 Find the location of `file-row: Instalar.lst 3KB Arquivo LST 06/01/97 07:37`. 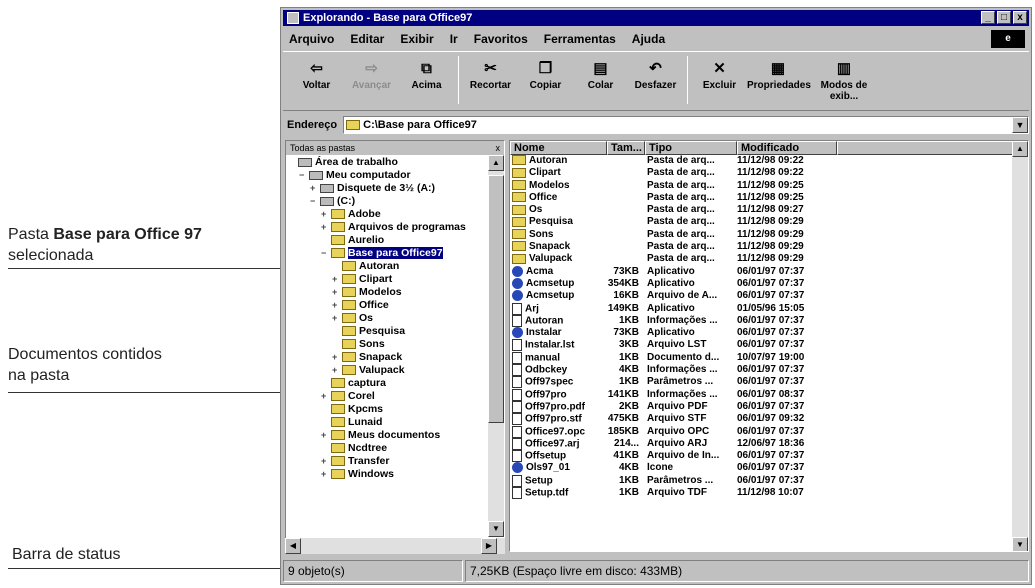

file-row: Instalar.lst 3KB Arquivo LST 06/01/97 07:37 is located at coordinates (769, 345).